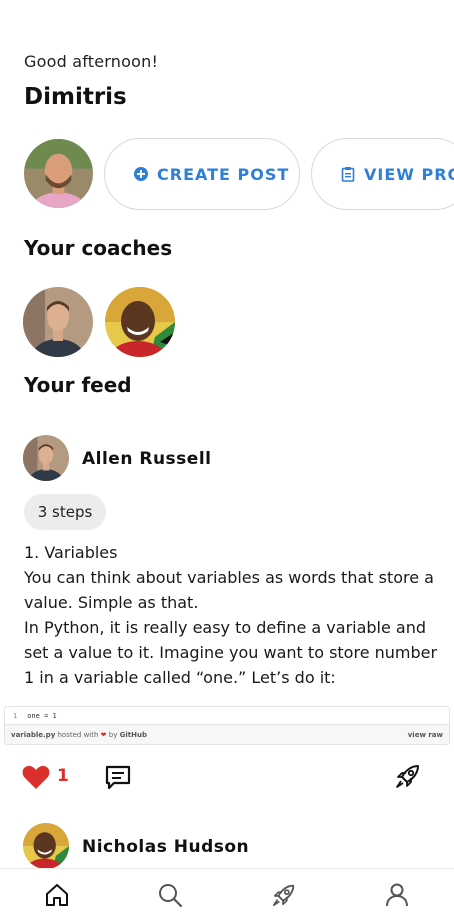 This screenshot has height=920, width=454. Describe the element at coordinates (75, 97) in the screenshot. I see `user-name: Dimitris` at that location.